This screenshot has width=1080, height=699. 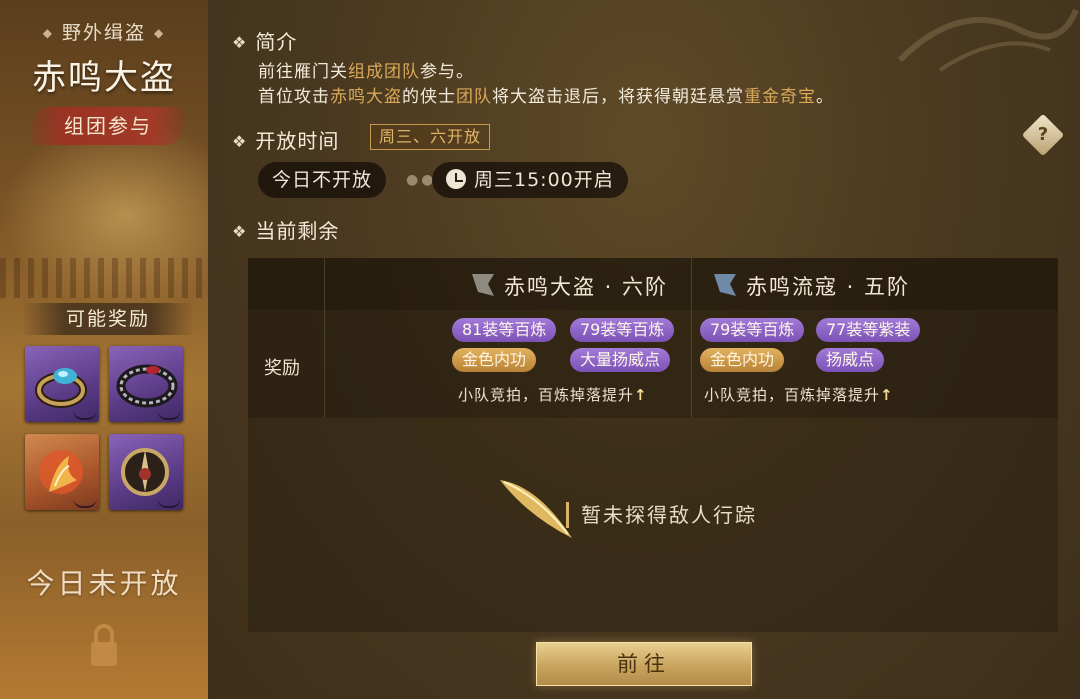 What do you see at coordinates (447, 72) in the screenshot?
I see `intro-text: 参与。` at bounding box center [447, 72].